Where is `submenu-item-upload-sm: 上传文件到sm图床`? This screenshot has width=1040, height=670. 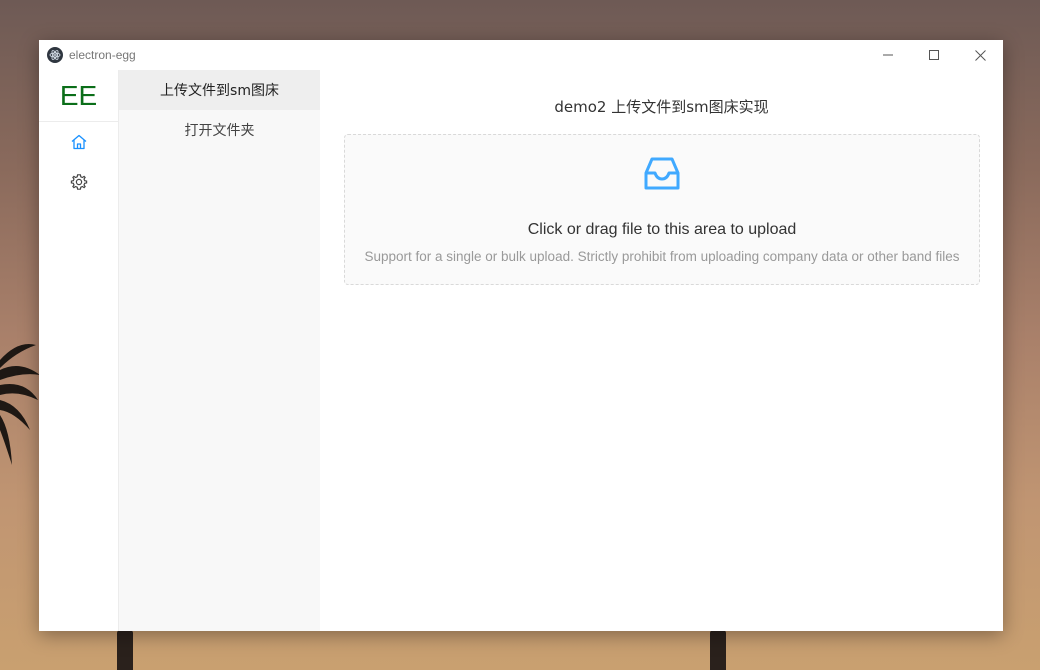 submenu-item-upload-sm: 上传文件到sm图床 is located at coordinates (219, 90).